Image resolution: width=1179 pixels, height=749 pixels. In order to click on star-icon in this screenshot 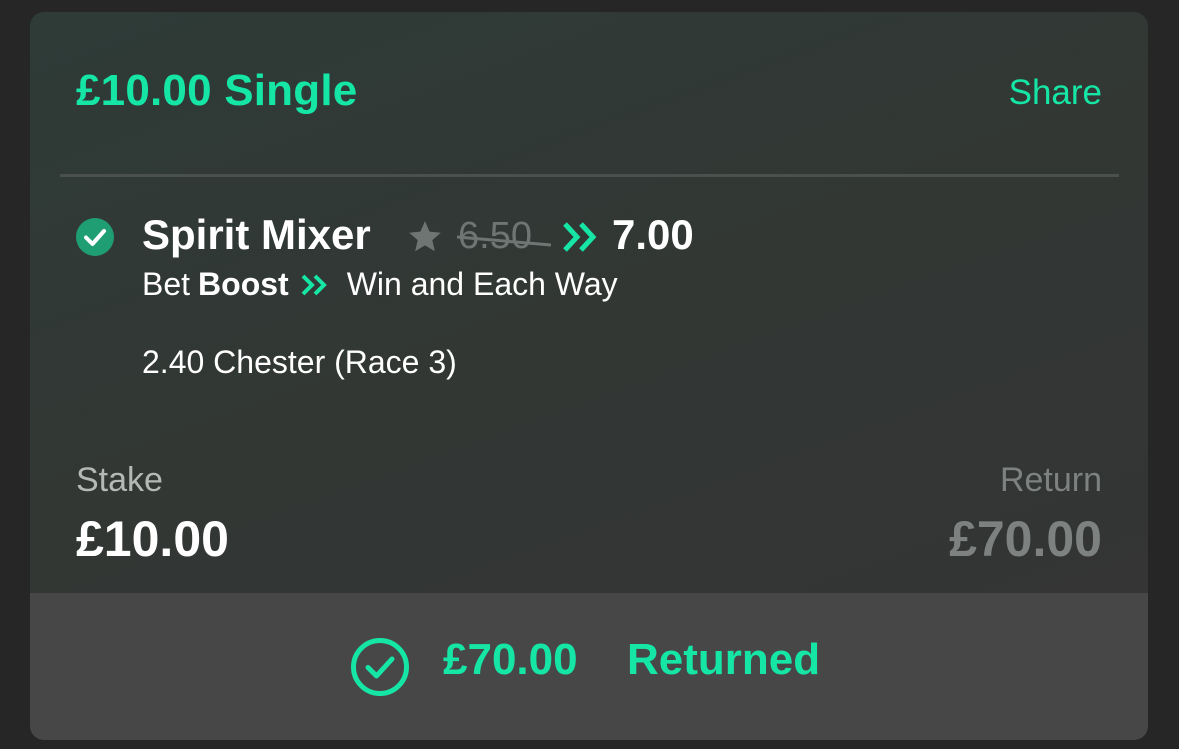, I will do `click(425, 236)`.